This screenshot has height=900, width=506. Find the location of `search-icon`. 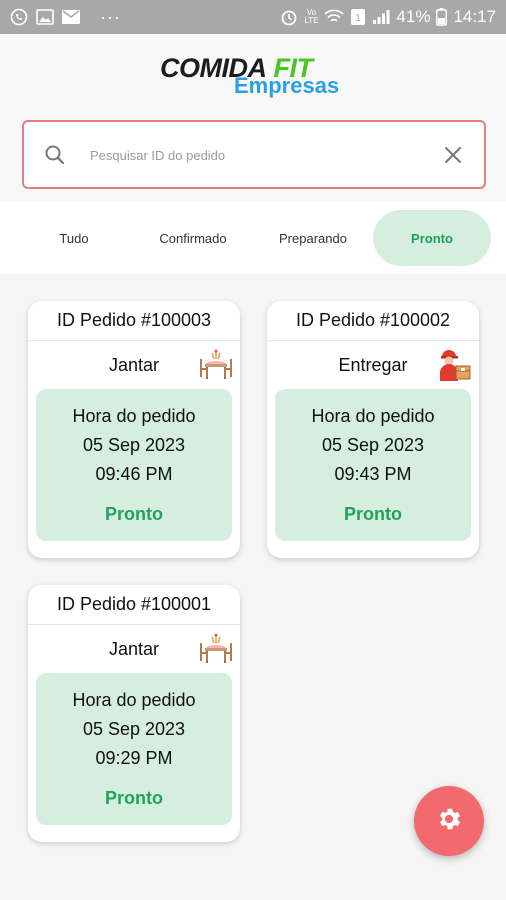

search-icon is located at coordinates (55, 157).